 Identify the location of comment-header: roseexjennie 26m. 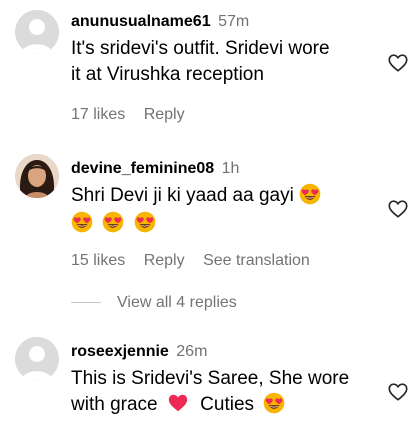
(223, 352).